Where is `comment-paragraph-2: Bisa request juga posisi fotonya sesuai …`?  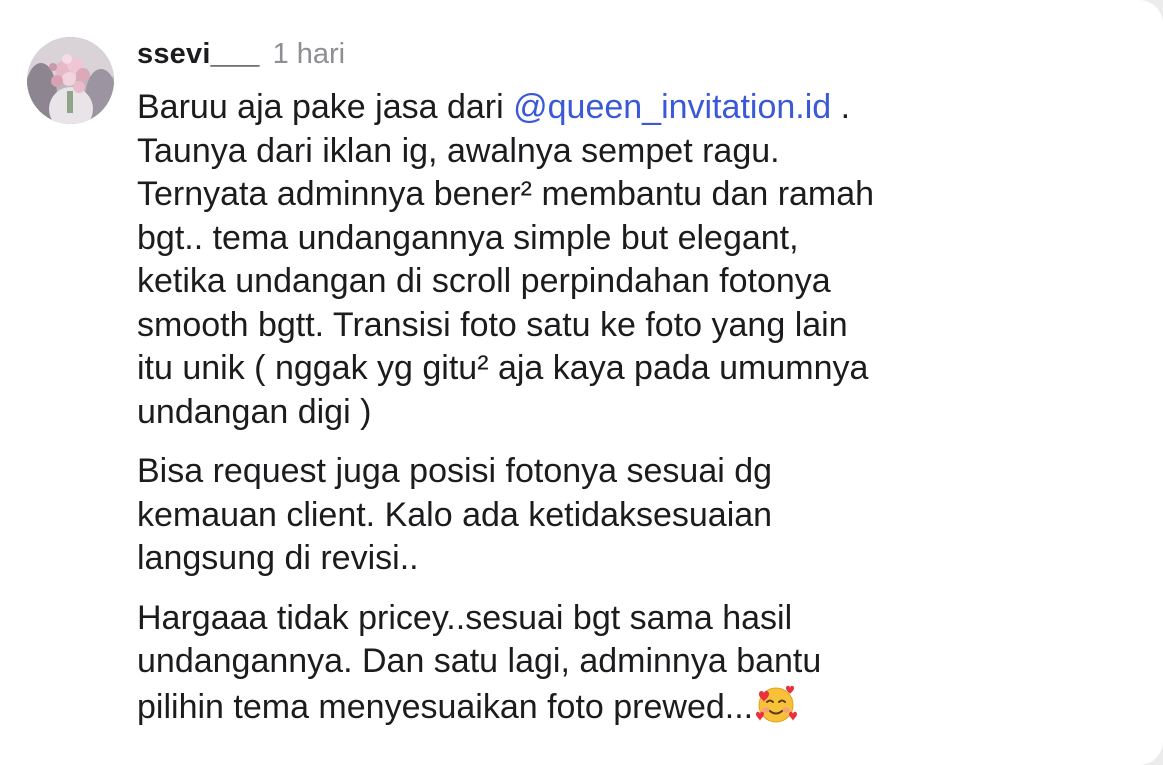
comment-paragraph-2: Bisa request juga posisi fotonya sesuai … is located at coordinates (637, 515).